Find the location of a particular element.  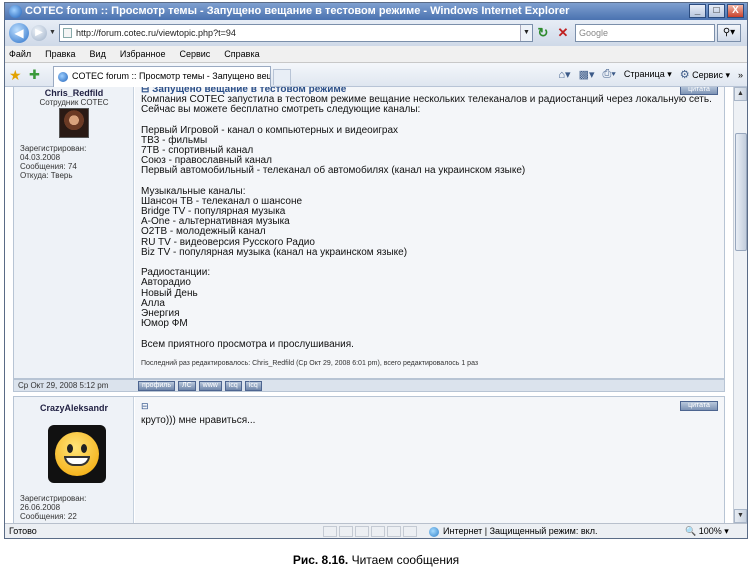

new-tab-button is located at coordinates (282, 77).